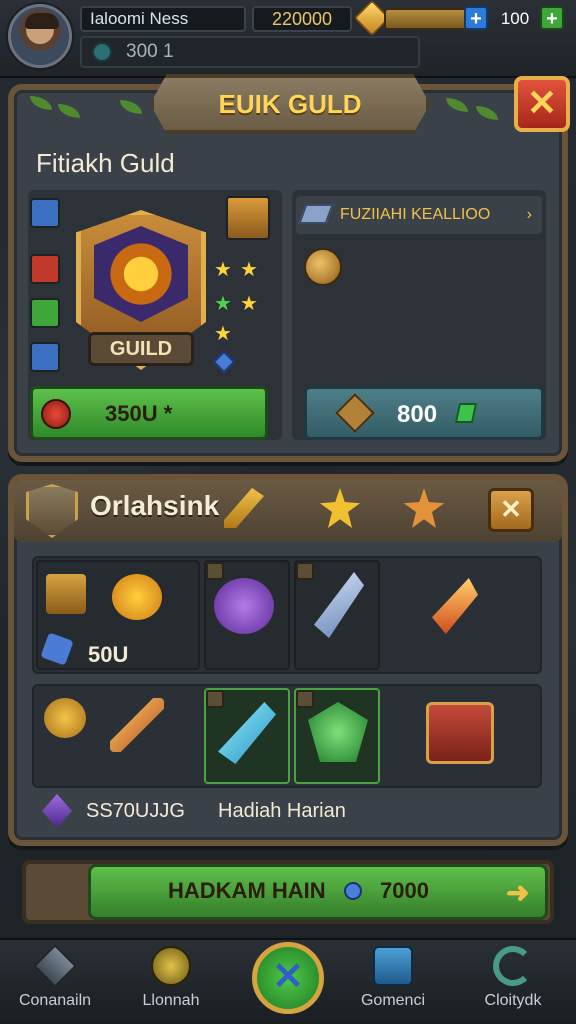  I want to click on chevron-right-icon: ›, so click(529, 214).